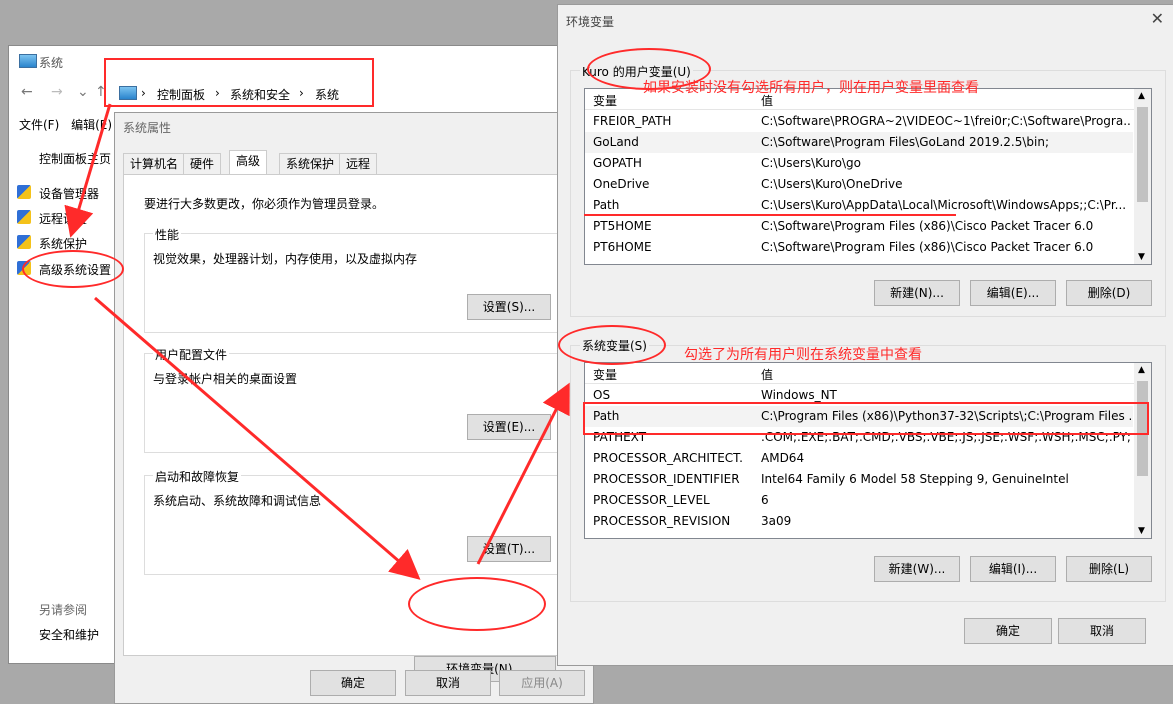  Describe the element at coordinates (523, 473) in the screenshot. I see `arrow-to-system-path` at that location.